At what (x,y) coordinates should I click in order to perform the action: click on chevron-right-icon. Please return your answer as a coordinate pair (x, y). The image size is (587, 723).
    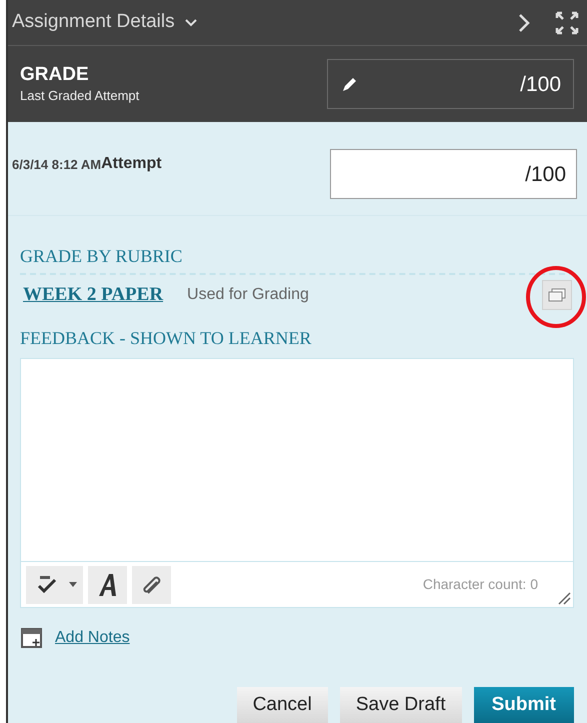
    Looking at the image, I should click on (524, 22).